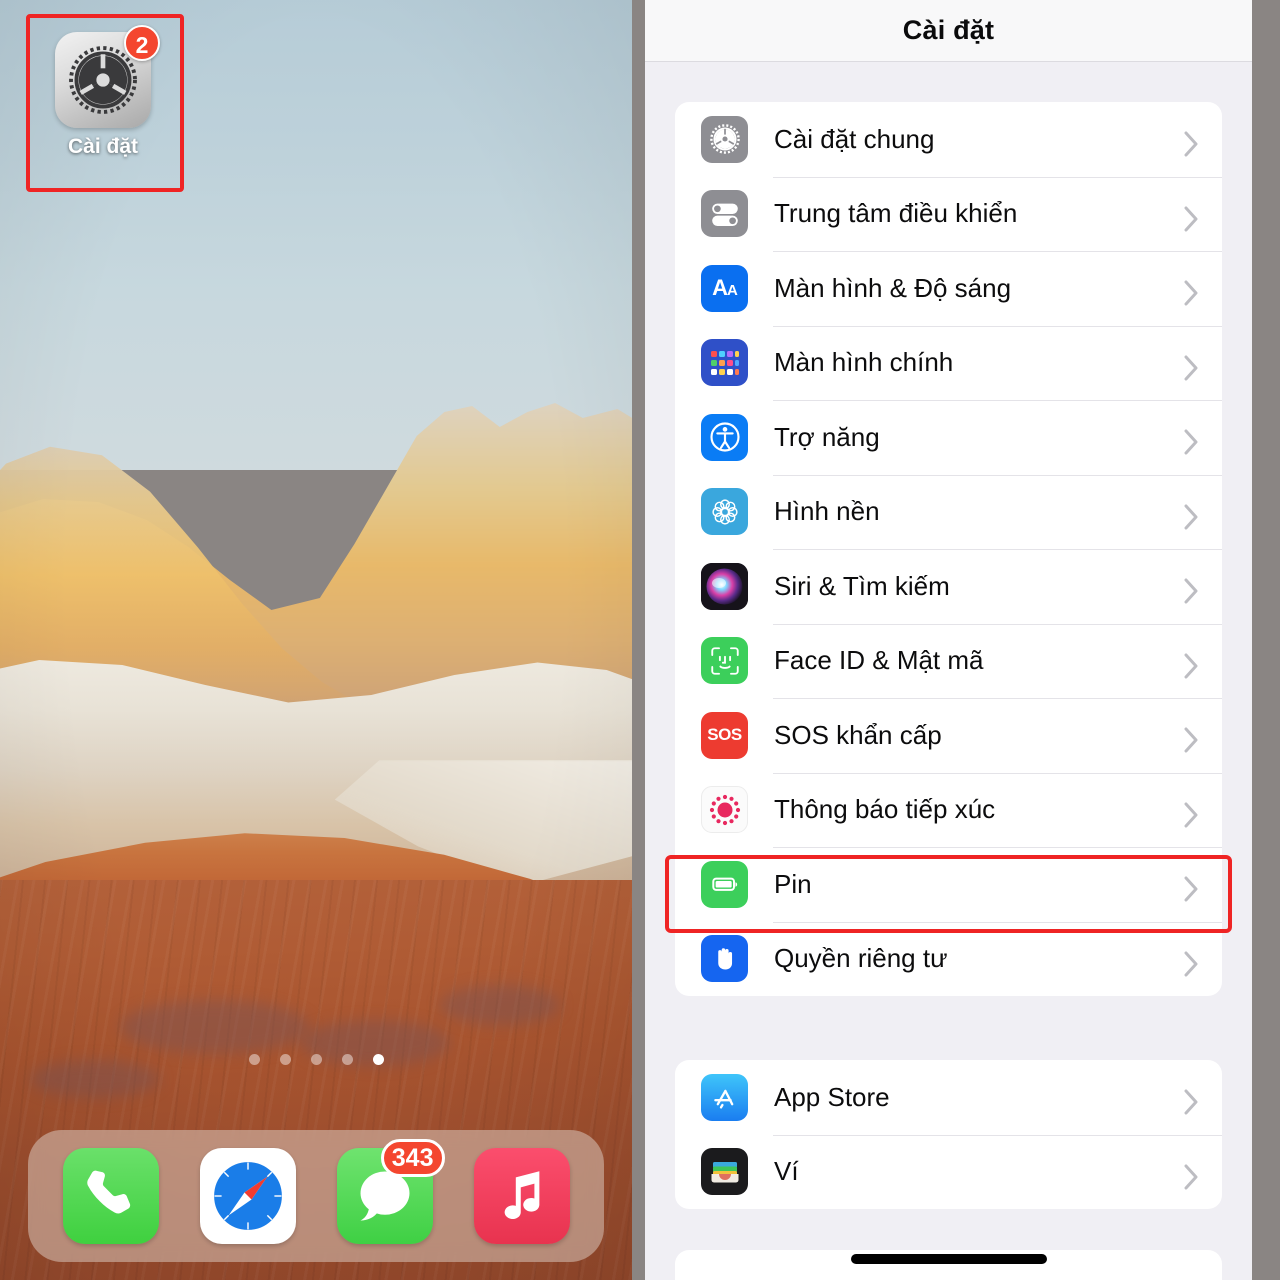  I want to click on settings-row-wallet: Ví, so click(948, 1172).